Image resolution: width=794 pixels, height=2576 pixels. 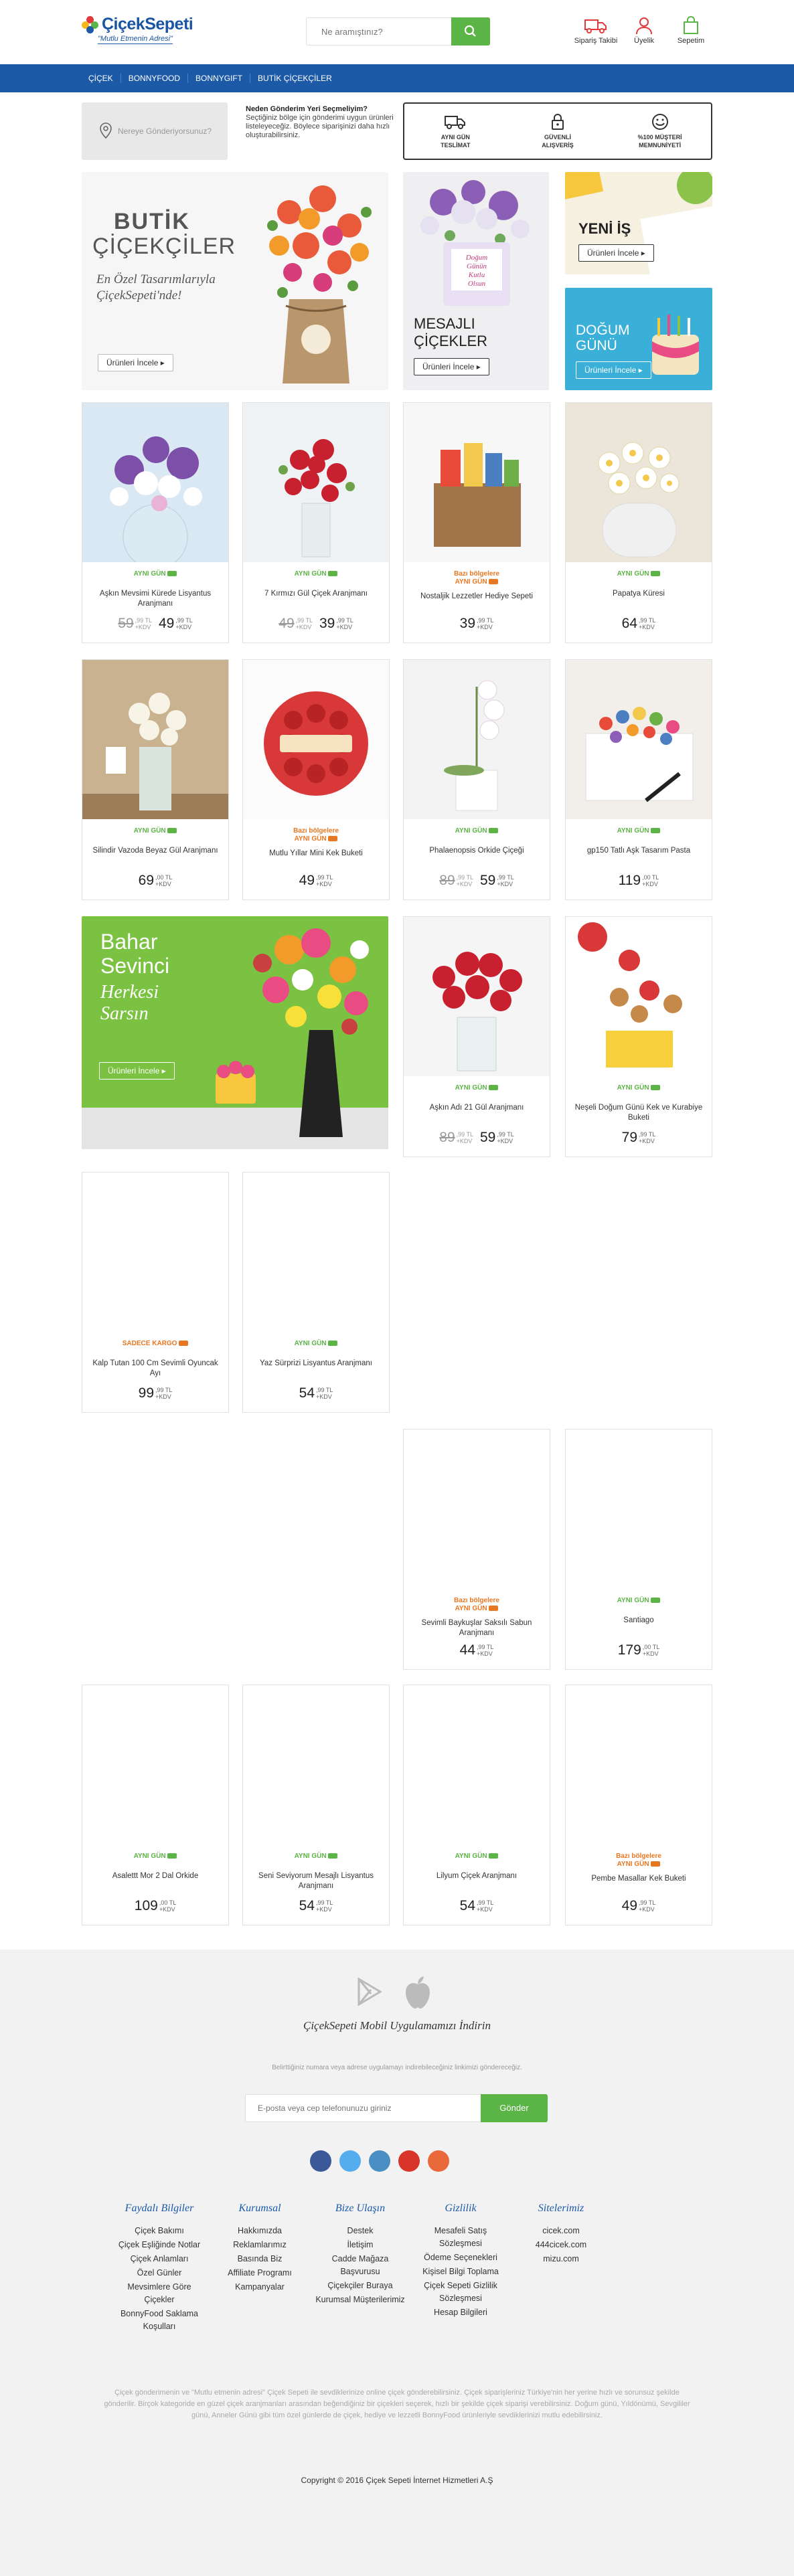 I want to click on product-name: Lilyum Çiçek Aranjmanı, so click(x=476, y=1876).